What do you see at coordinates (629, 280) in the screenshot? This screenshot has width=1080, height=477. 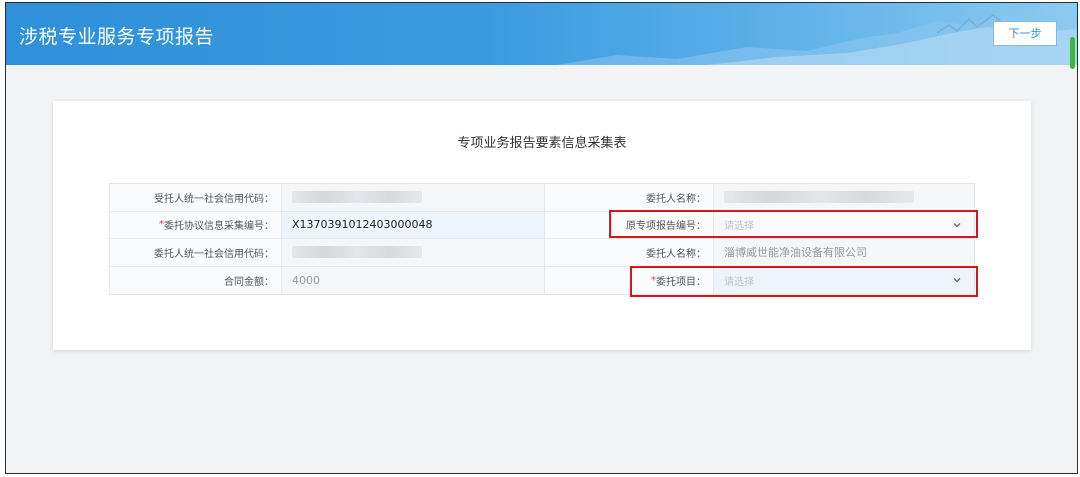 I see `entrusted-project-label: * 委托项目：` at bounding box center [629, 280].